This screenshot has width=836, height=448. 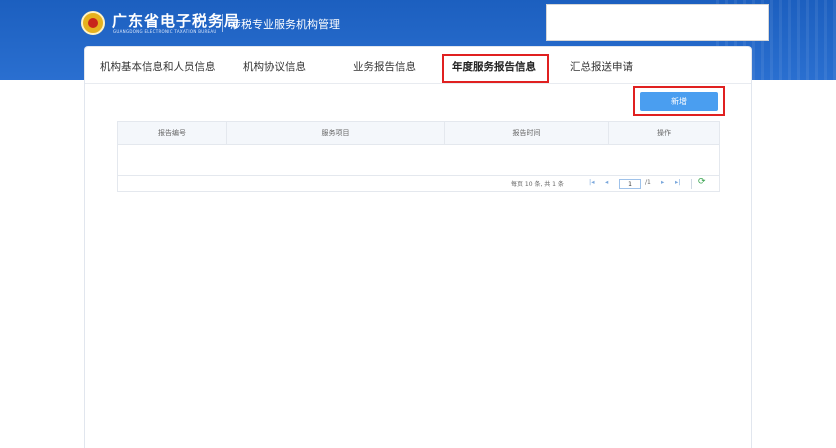 What do you see at coordinates (285, 24) in the screenshot?
I see `system-name: 涉税专业服务机构管理` at bounding box center [285, 24].